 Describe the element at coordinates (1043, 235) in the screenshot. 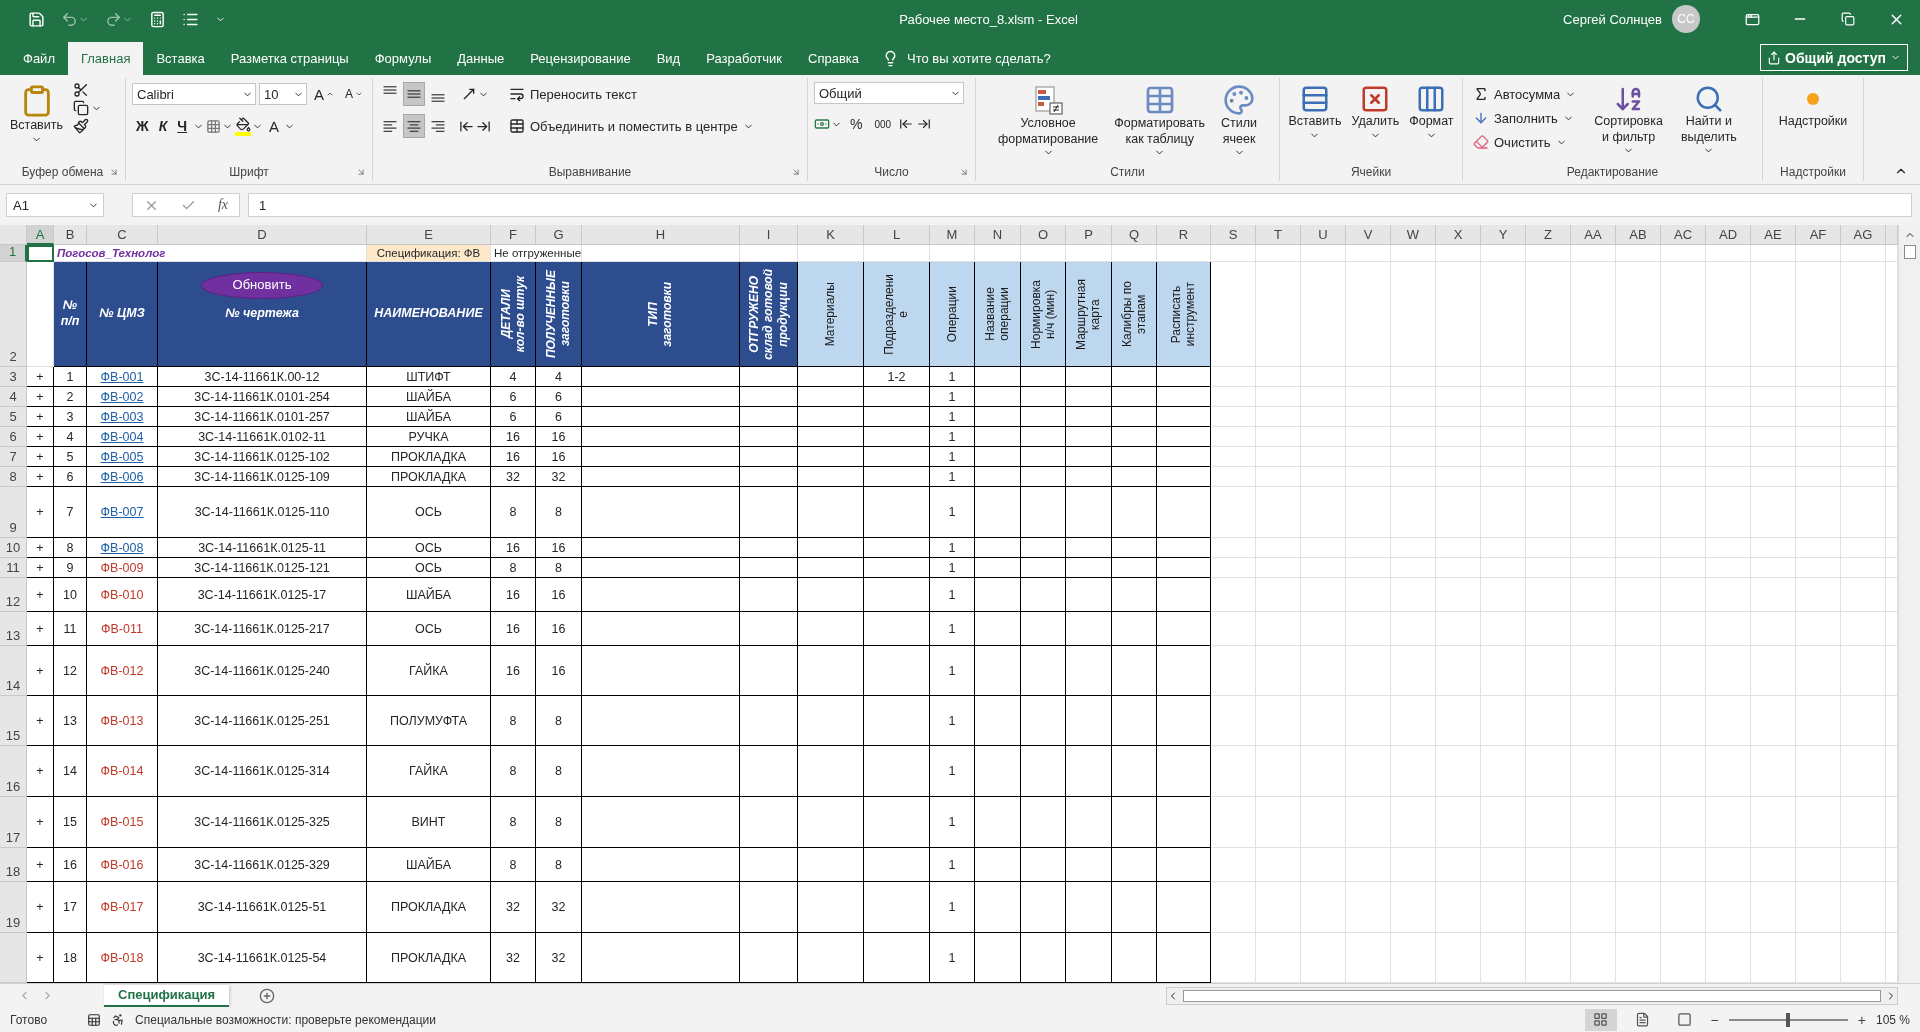

I see `column-header: O` at that location.